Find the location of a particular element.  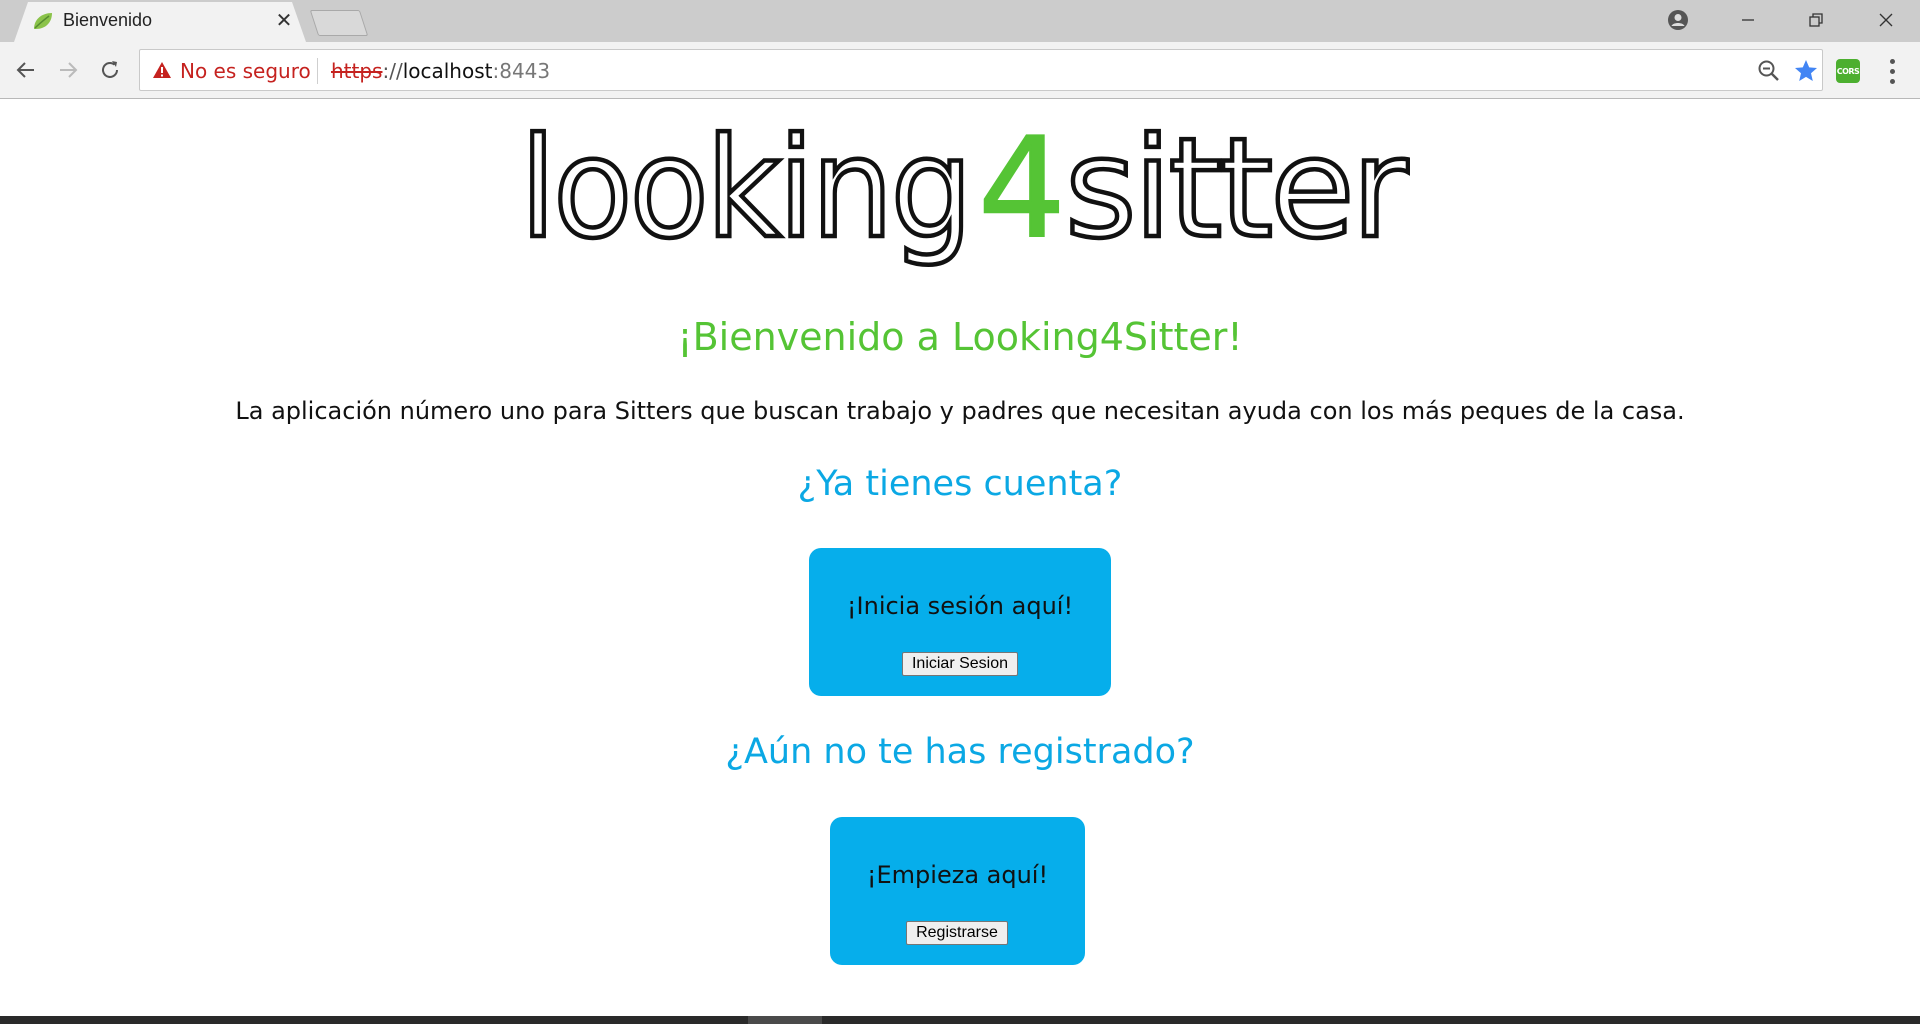

logo-text-sitter: sitter is located at coordinates (1236, 188).